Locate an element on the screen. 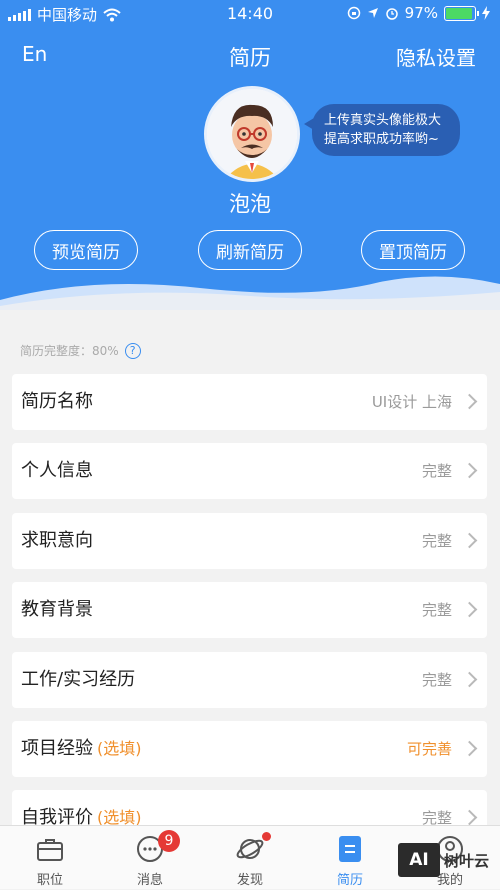 This screenshot has width=500, height=890. privacy-settings-link: 隐私设置 is located at coordinates (436, 56).